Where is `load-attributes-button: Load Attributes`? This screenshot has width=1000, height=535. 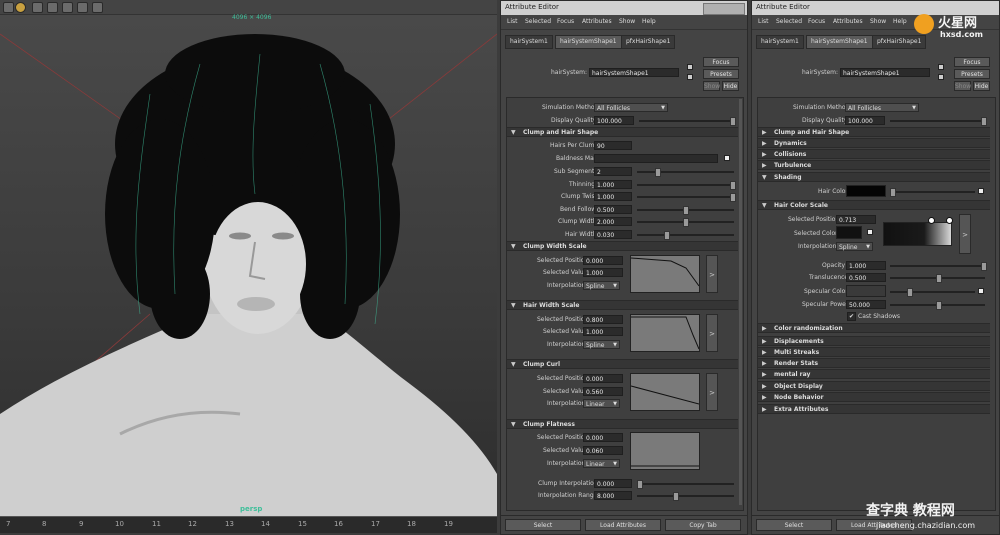
load-attributes-button: Load Attributes is located at coordinates (623, 525).